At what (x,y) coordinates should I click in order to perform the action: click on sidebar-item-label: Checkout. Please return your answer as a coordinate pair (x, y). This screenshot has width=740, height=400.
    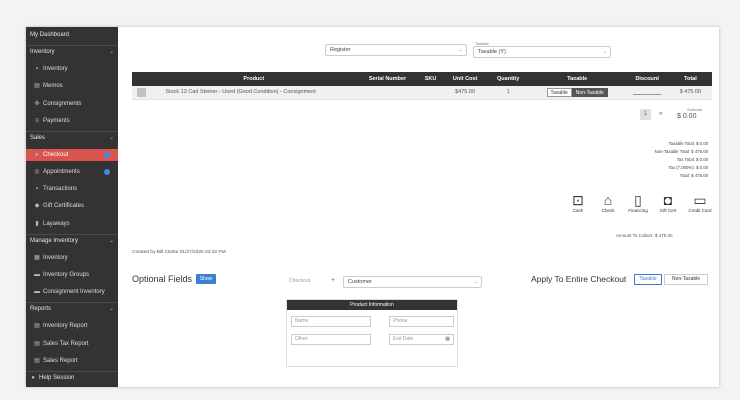
    Looking at the image, I should click on (56, 155).